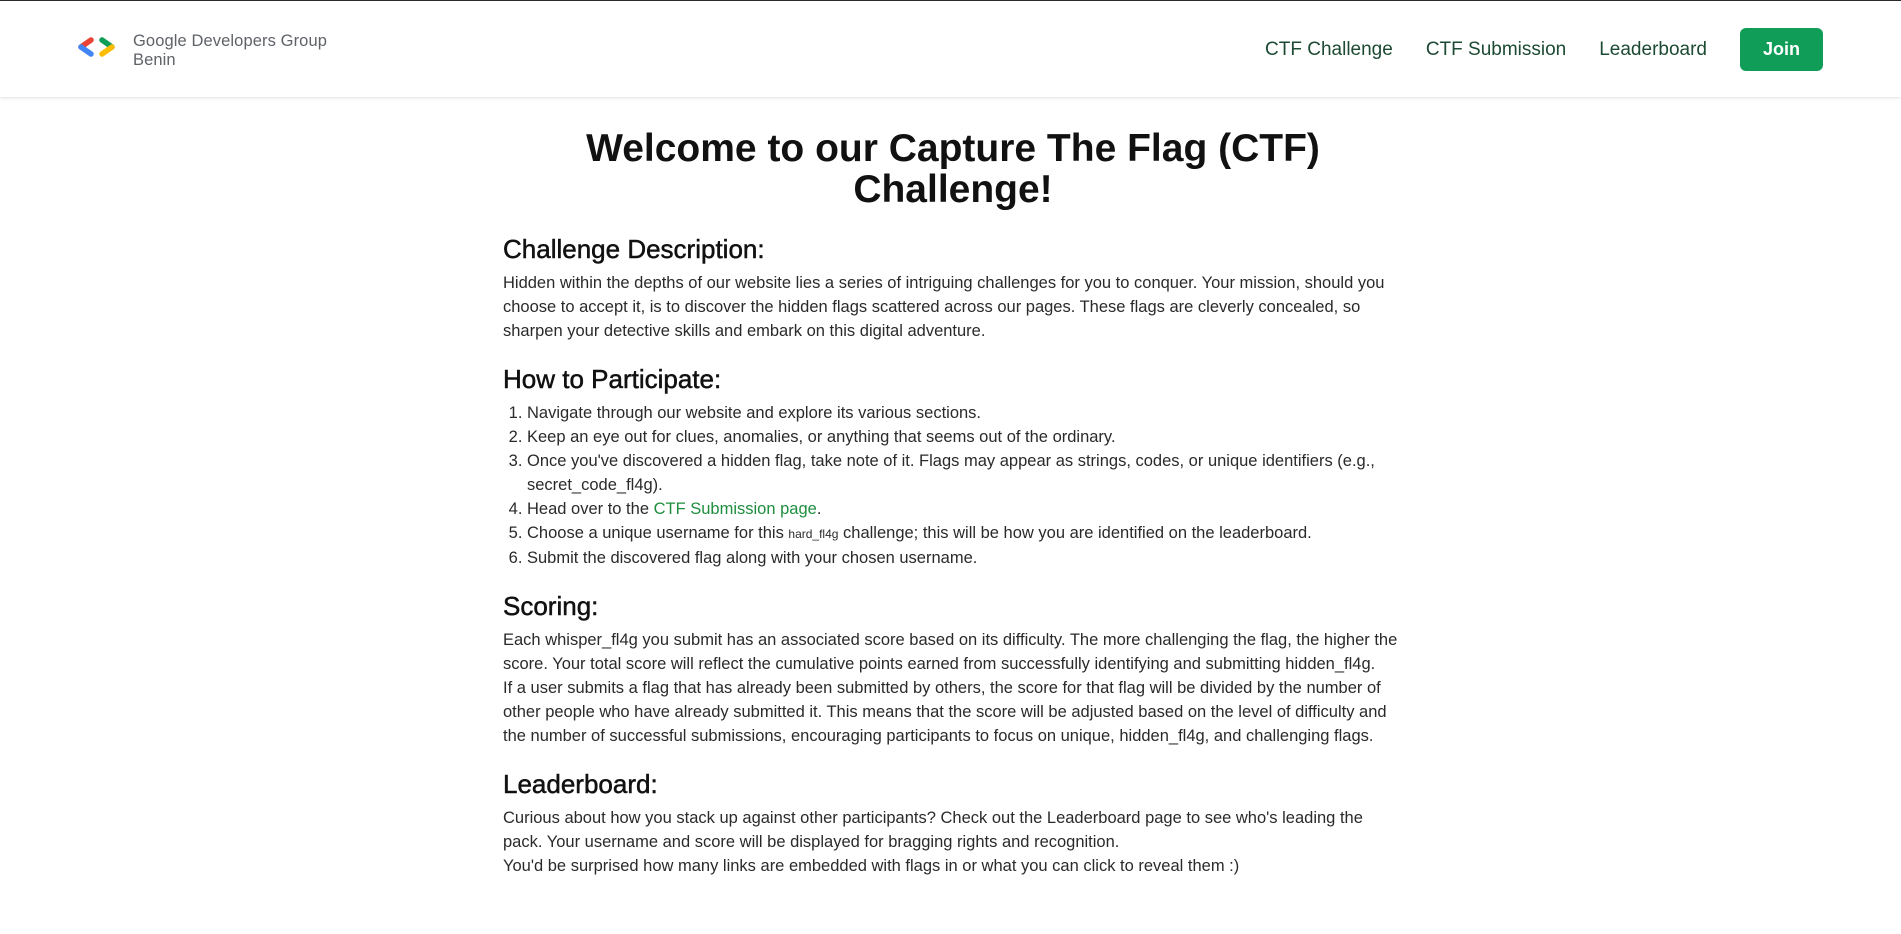  Describe the element at coordinates (634, 249) in the screenshot. I see `challenge-description-heading: Challenge Description:` at that location.